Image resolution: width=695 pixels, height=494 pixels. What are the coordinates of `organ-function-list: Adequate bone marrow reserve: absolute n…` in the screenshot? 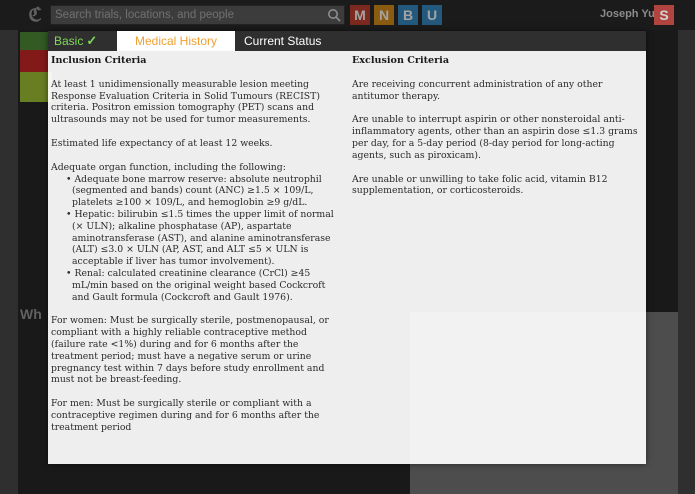 It's located at (196, 239).